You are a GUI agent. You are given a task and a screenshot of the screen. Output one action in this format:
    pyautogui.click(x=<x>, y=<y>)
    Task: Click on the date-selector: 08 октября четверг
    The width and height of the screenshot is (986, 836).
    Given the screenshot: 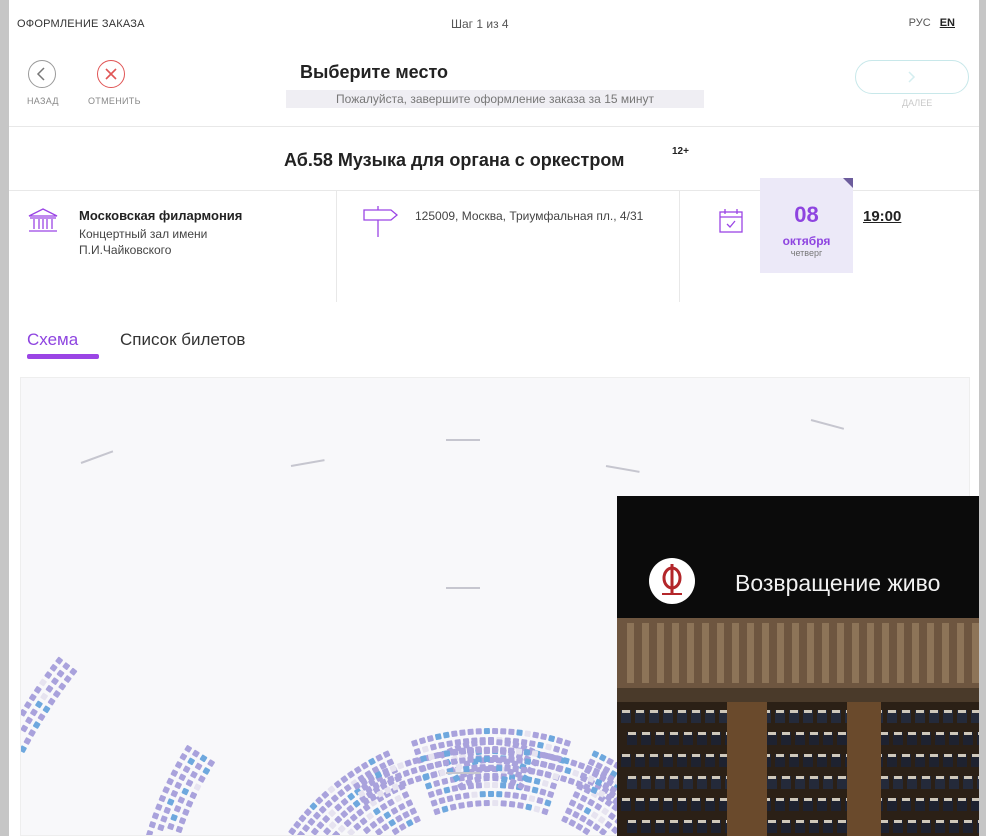 What is the action you would take?
    pyautogui.click(x=806, y=225)
    